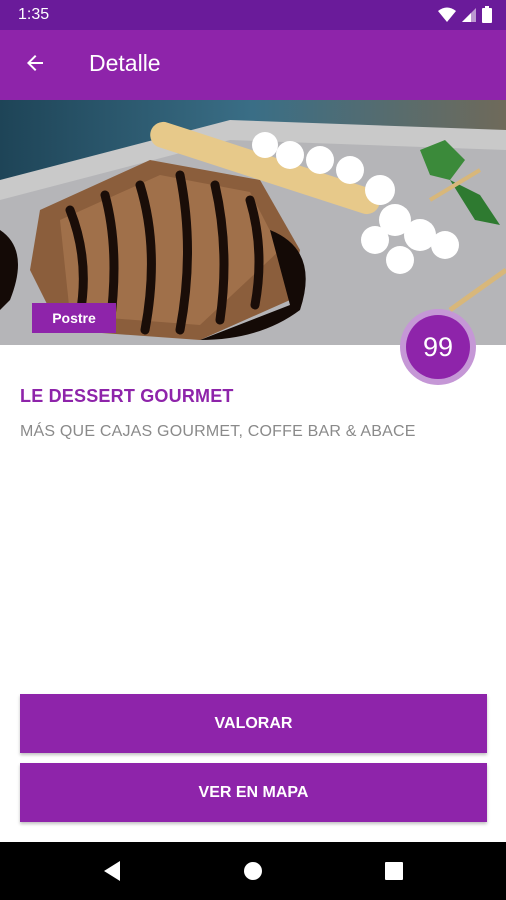 The image size is (506, 900). I want to click on back-triangle-icon, so click(112, 871).